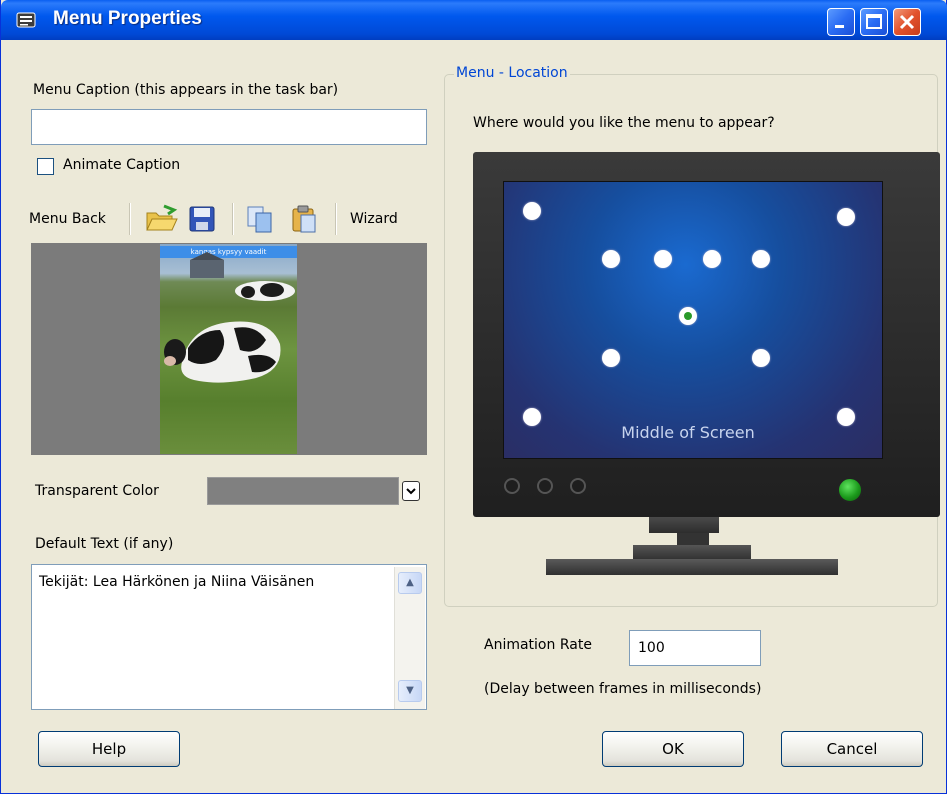 Image resolution: width=947 pixels, height=794 pixels. I want to click on position-top-left, so click(532, 211).